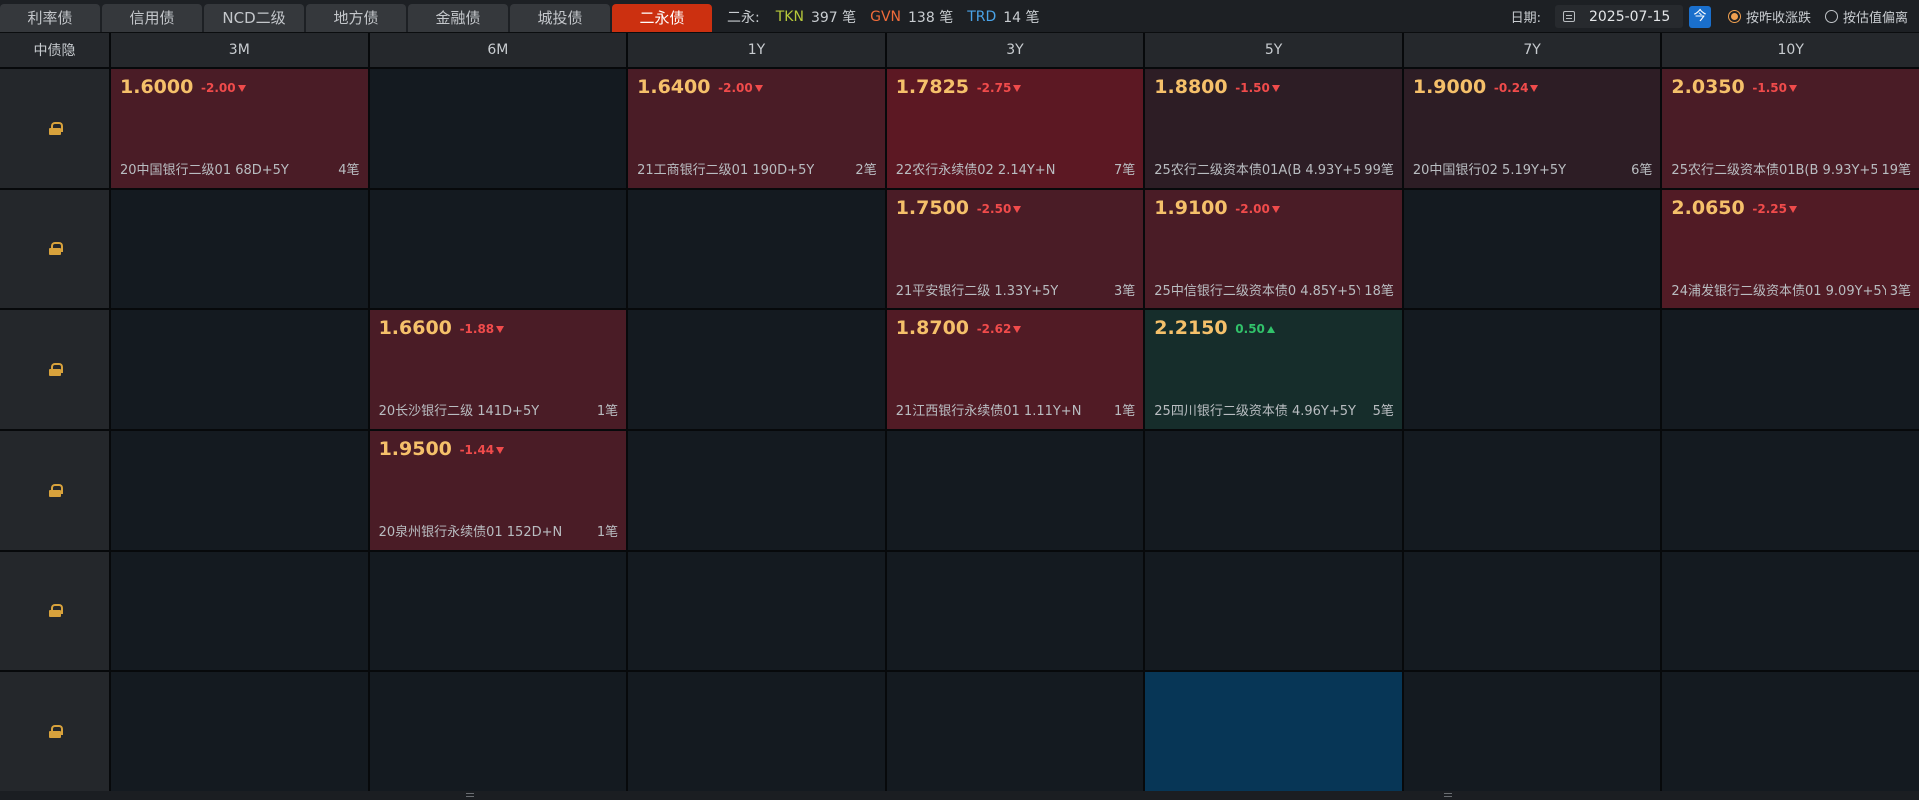 The height and width of the screenshot is (800, 1919). What do you see at coordinates (1699, 16) in the screenshot?
I see `today-button: 今` at bounding box center [1699, 16].